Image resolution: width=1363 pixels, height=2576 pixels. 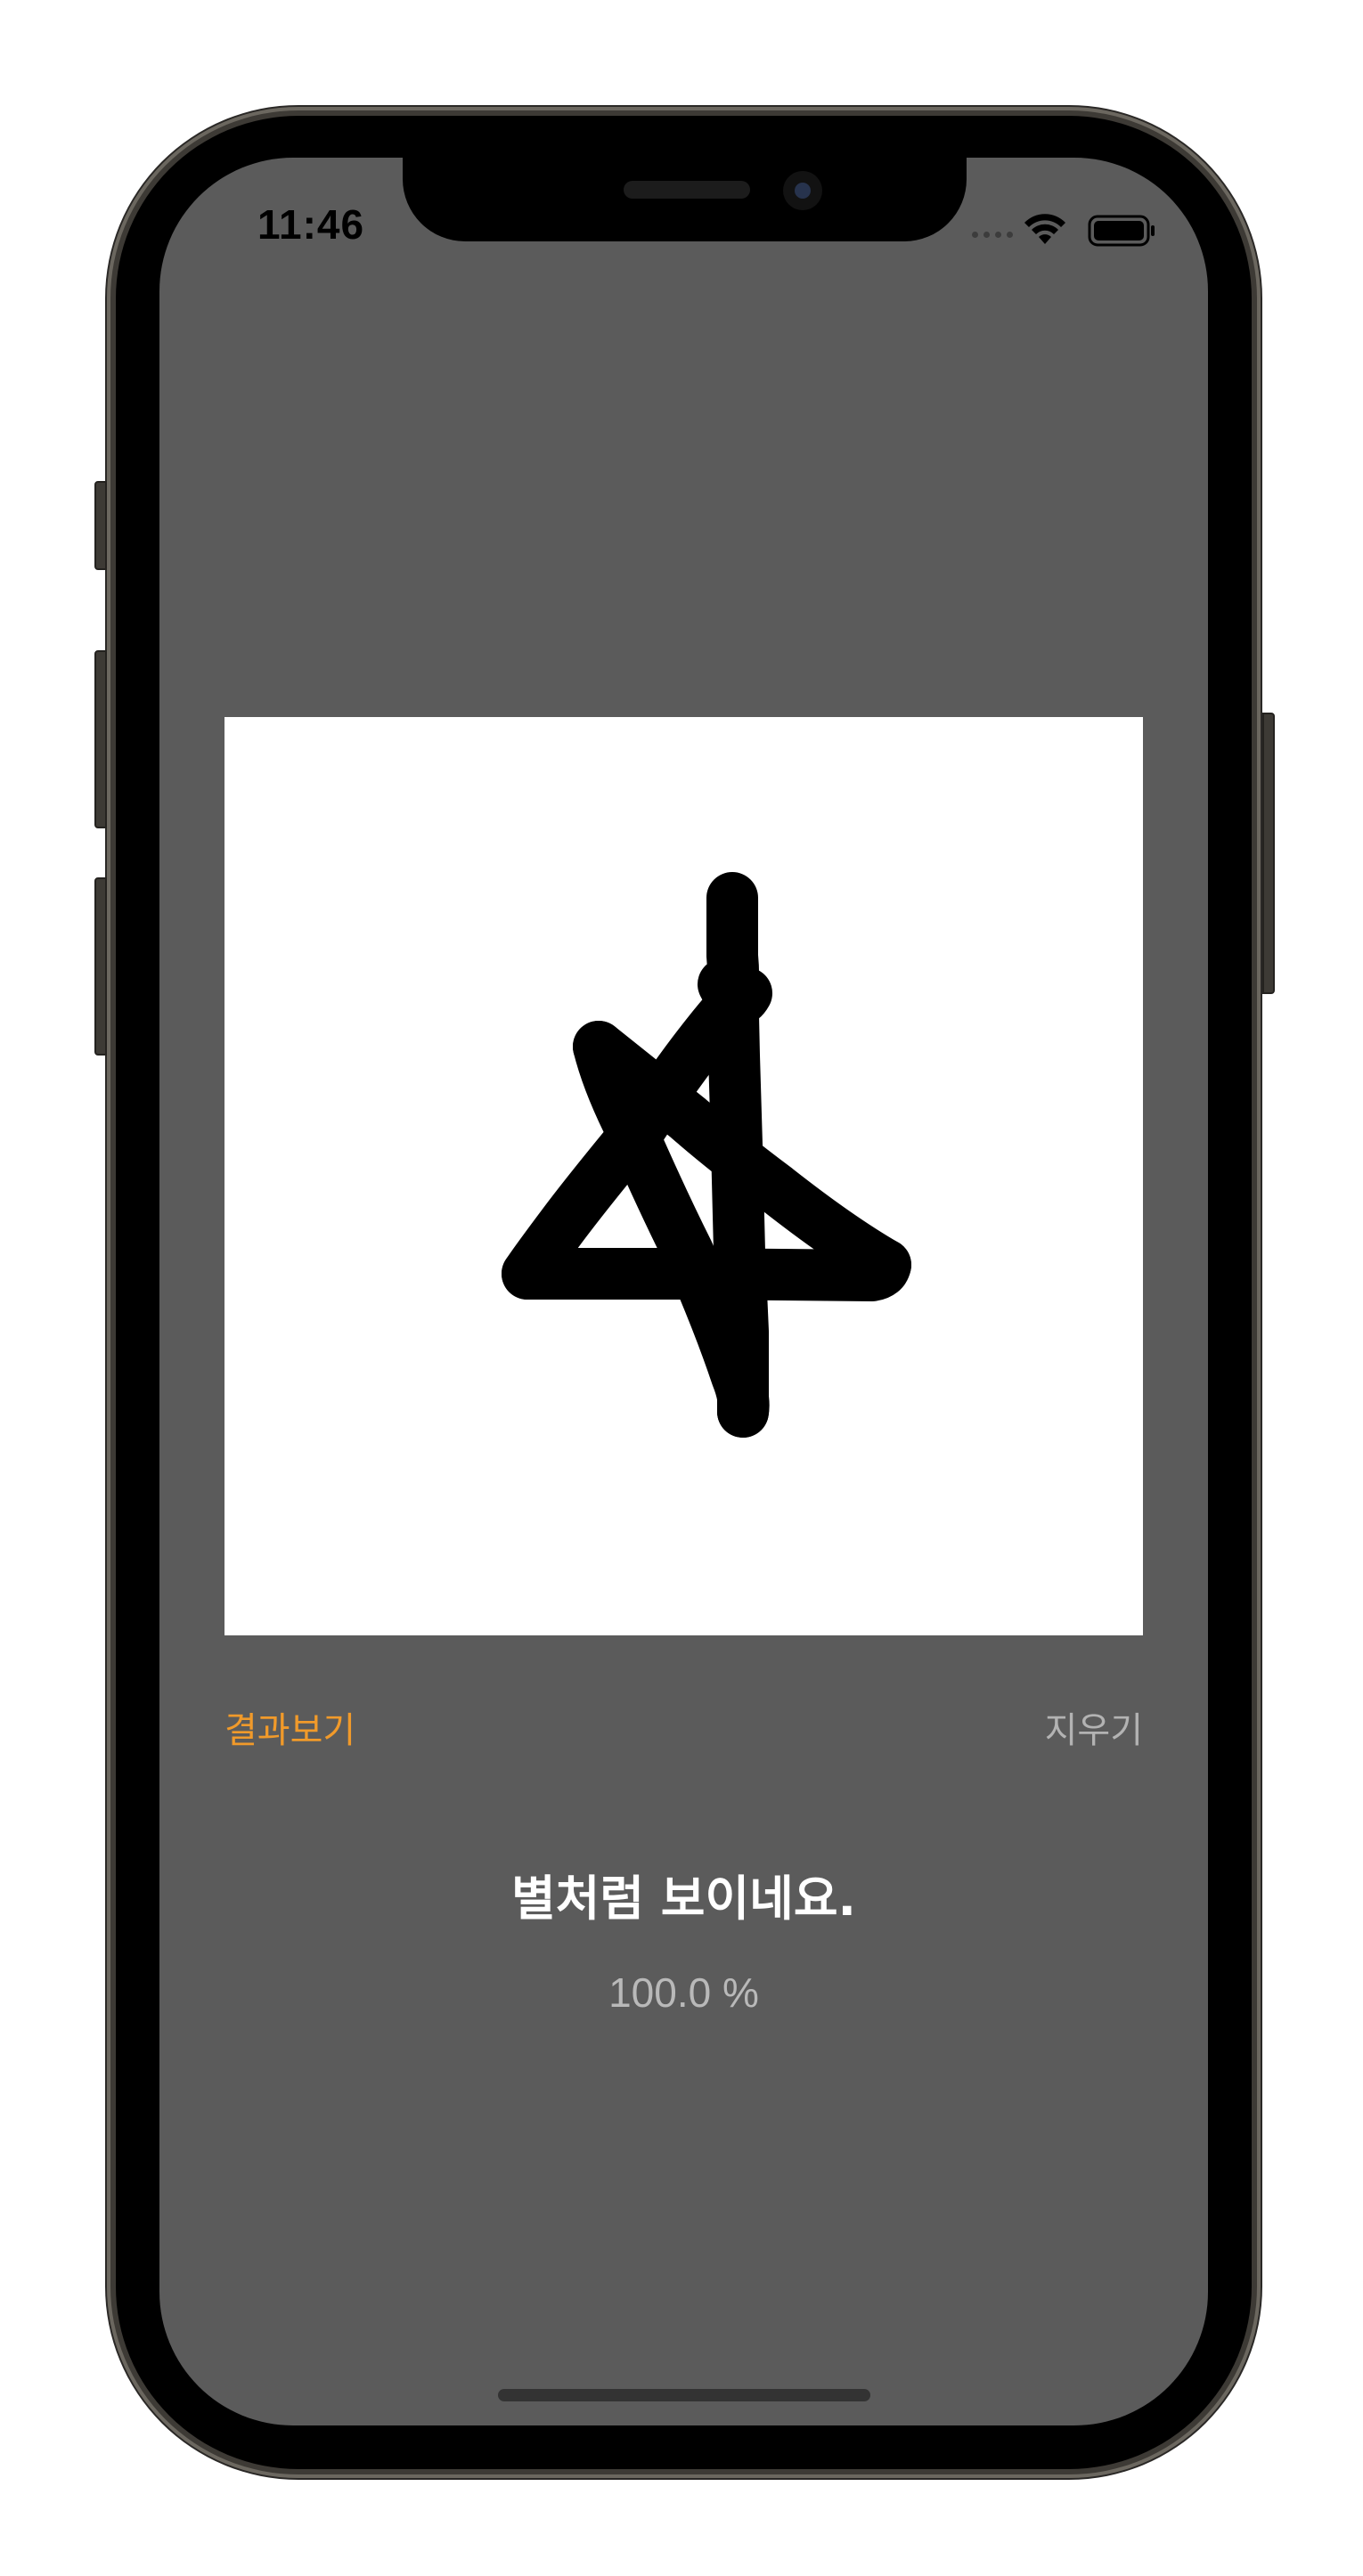 What do you see at coordinates (101, 739) in the screenshot?
I see `volume-up-button` at bounding box center [101, 739].